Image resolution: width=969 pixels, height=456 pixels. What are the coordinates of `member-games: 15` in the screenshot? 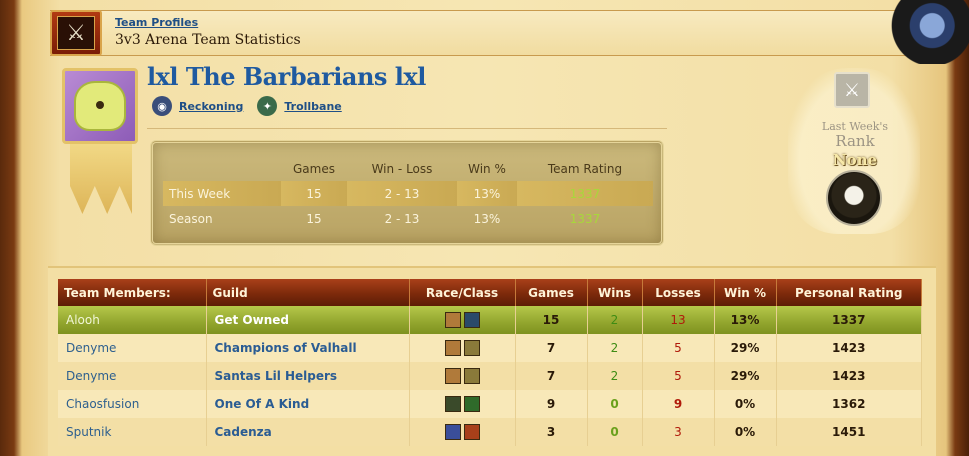 It's located at (551, 320).